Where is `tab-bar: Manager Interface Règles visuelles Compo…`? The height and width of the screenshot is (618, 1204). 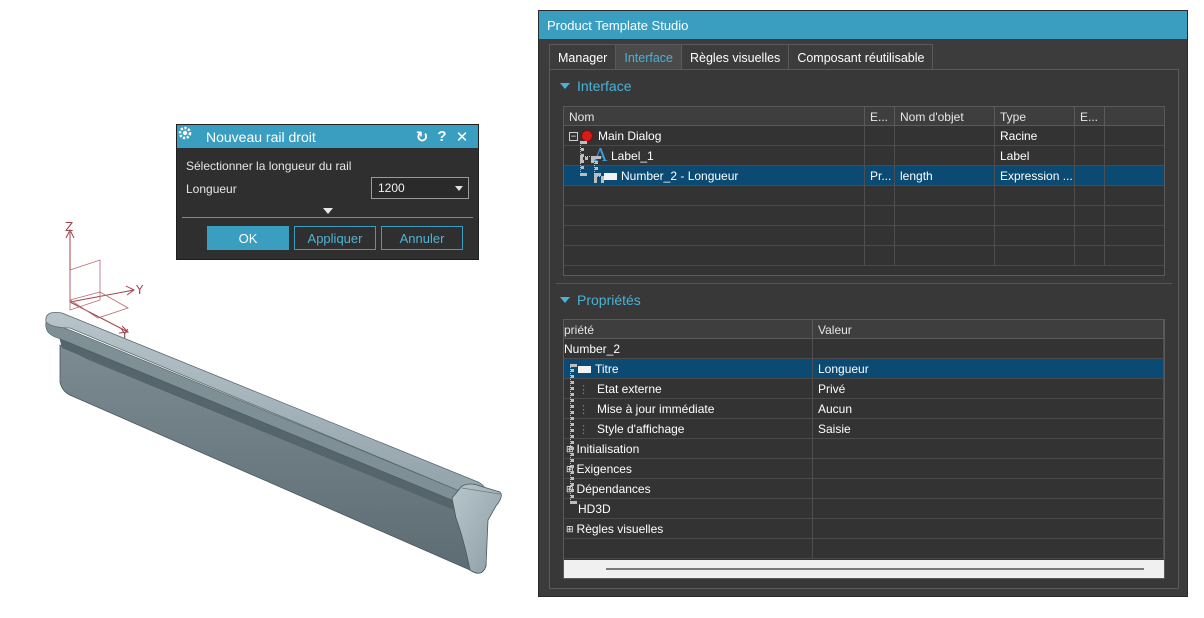
tab-bar: Manager Interface Règles visuelles Compo… is located at coordinates (741, 57).